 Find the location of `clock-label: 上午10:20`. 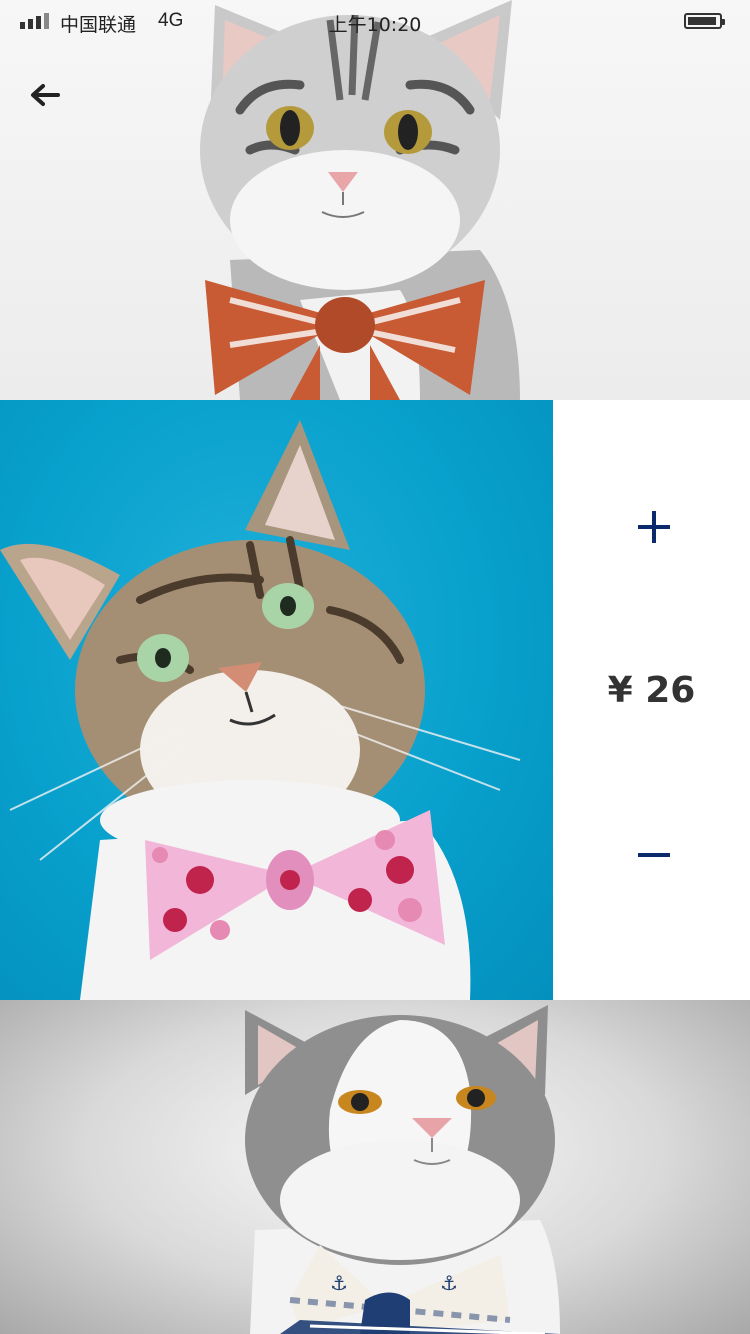

clock-label: 上午10:20 is located at coordinates (375, 25).